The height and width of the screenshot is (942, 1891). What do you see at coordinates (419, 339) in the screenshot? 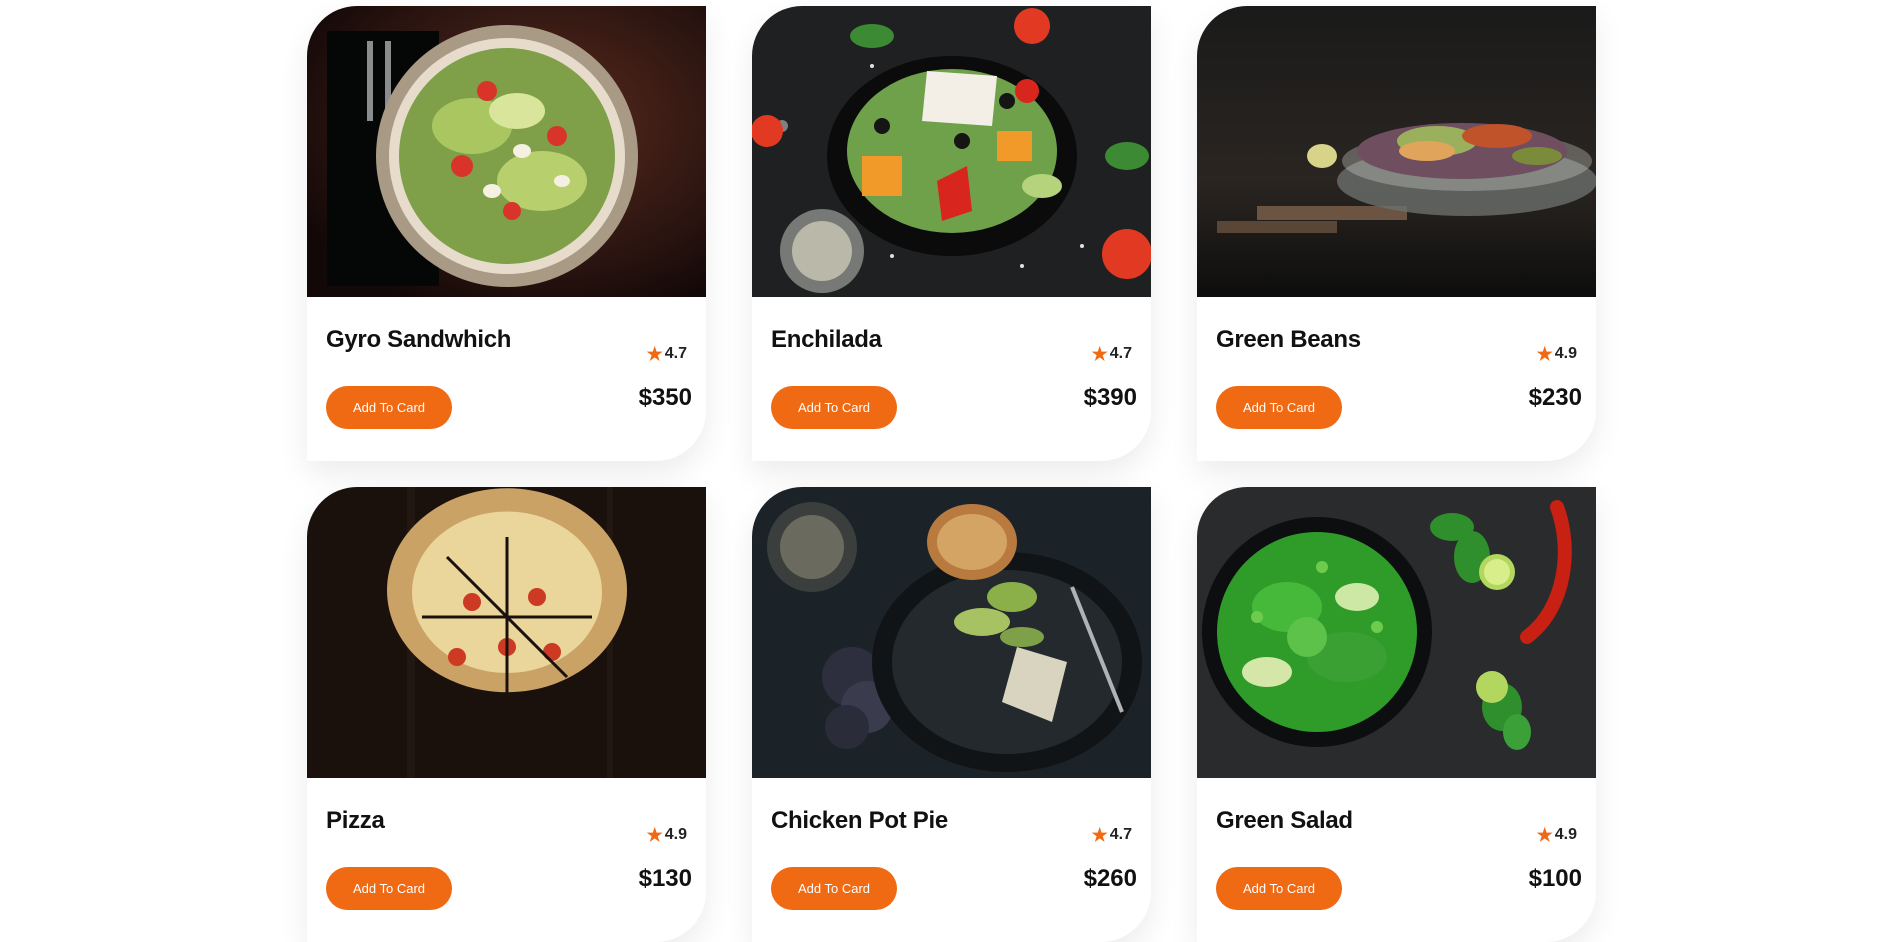
I see `dish-name: Gyro Sandwhich` at bounding box center [419, 339].